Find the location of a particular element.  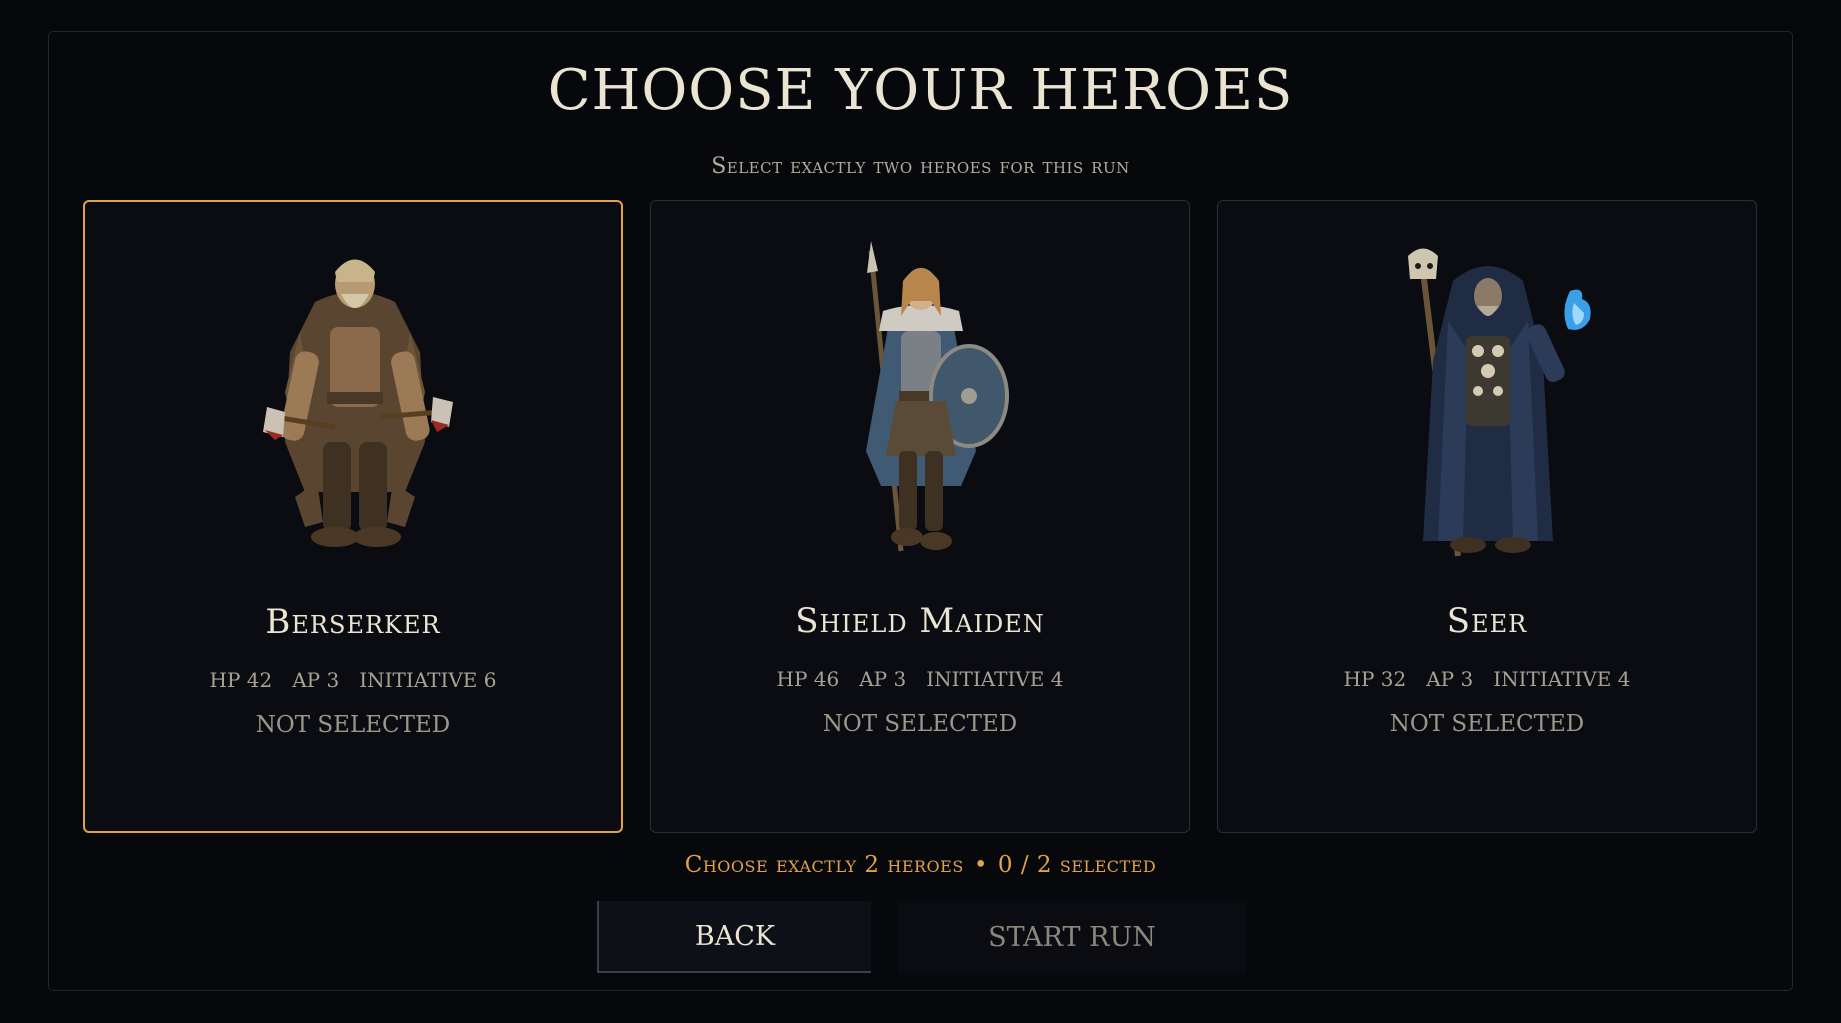

hero-hp: HP 46 is located at coordinates (808, 679).